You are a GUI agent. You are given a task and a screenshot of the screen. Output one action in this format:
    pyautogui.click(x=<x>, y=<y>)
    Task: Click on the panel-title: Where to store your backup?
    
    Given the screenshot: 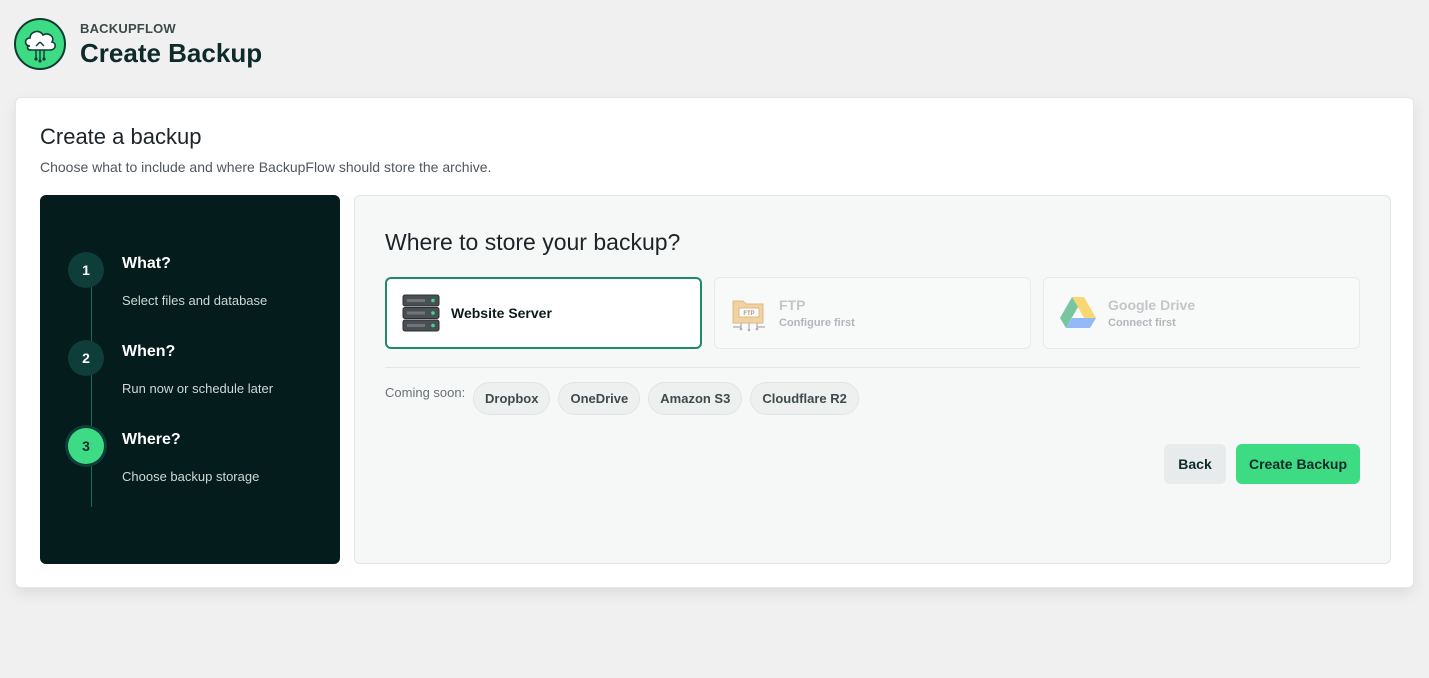 What is the action you would take?
    pyautogui.click(x=533, y=242)
    